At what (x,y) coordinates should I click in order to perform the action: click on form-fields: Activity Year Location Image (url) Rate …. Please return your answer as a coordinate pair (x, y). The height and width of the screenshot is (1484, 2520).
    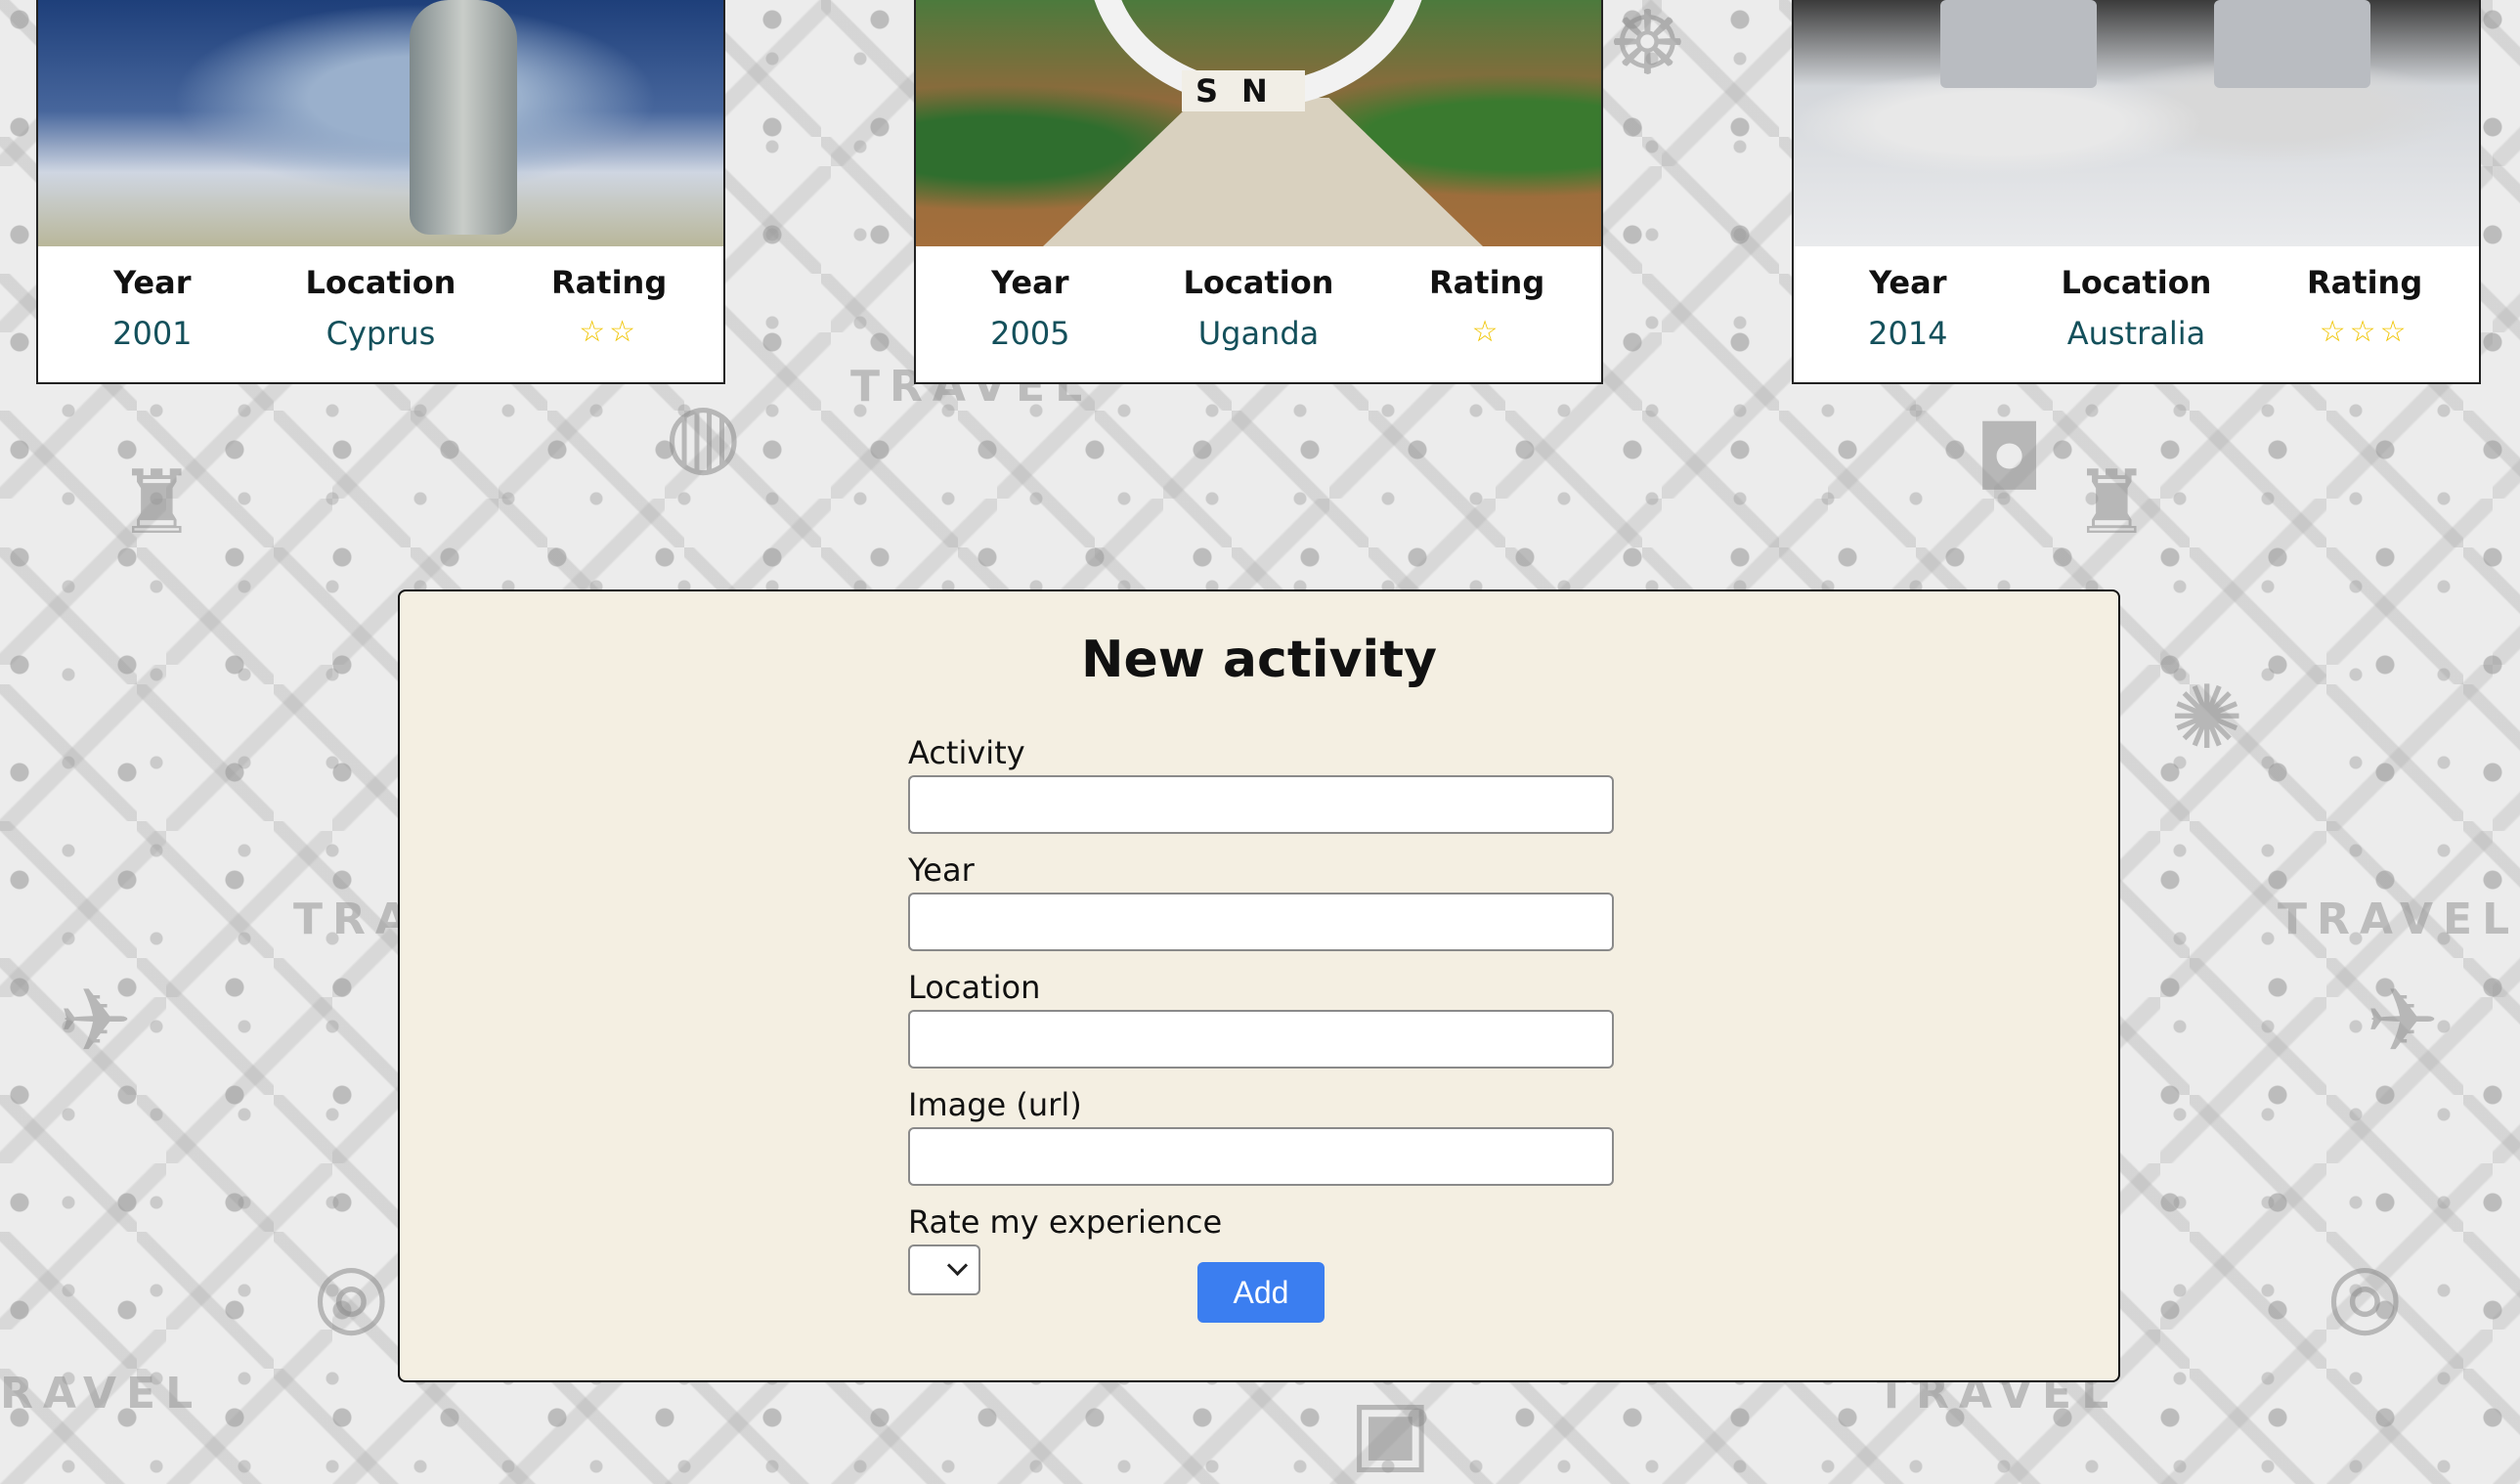
    Looking at the image, I should click on (1261, 1012).